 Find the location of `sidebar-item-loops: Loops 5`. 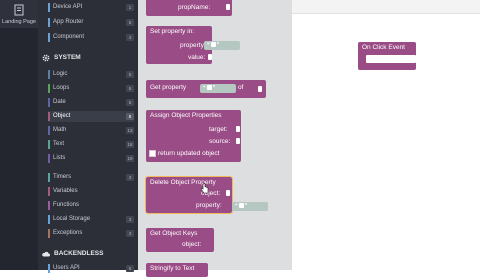

sidebar-item-loops: Loops 5 is located at coordinates (91, 88).